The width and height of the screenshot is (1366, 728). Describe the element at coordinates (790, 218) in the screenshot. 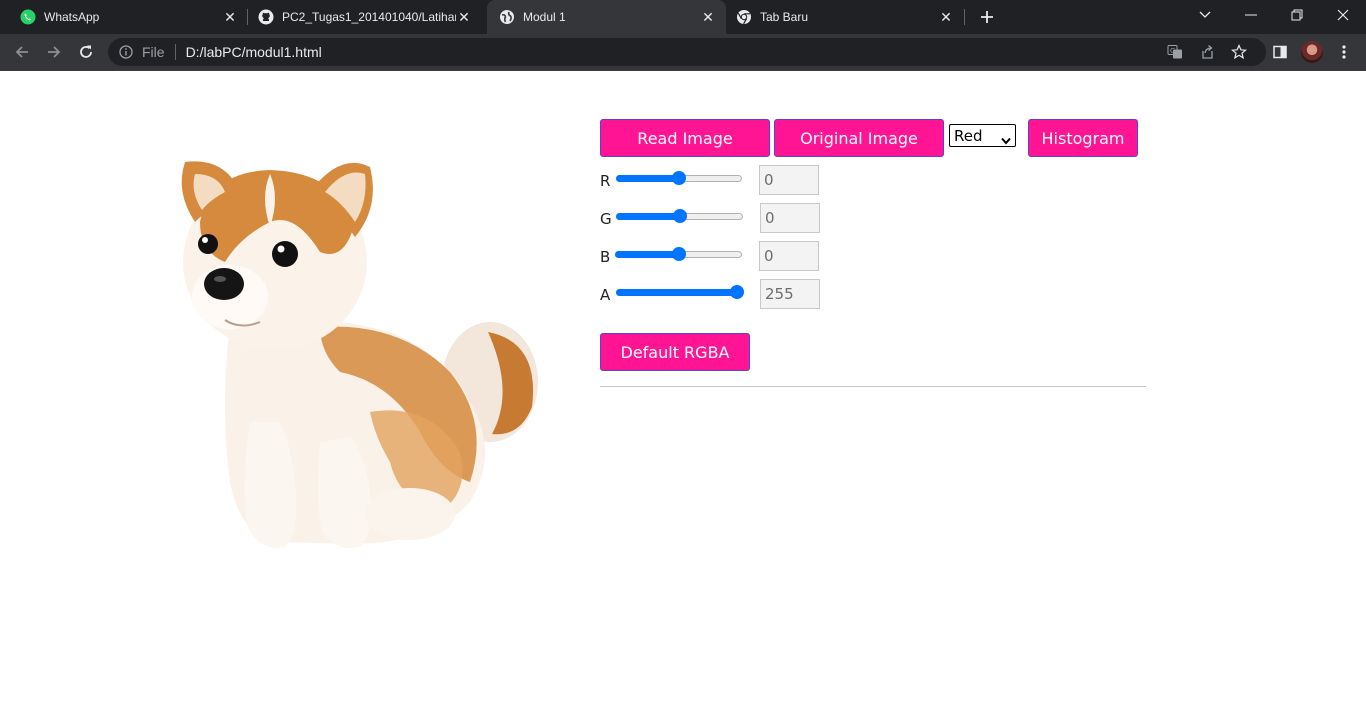

I see `g-value-field: 0` at that location.